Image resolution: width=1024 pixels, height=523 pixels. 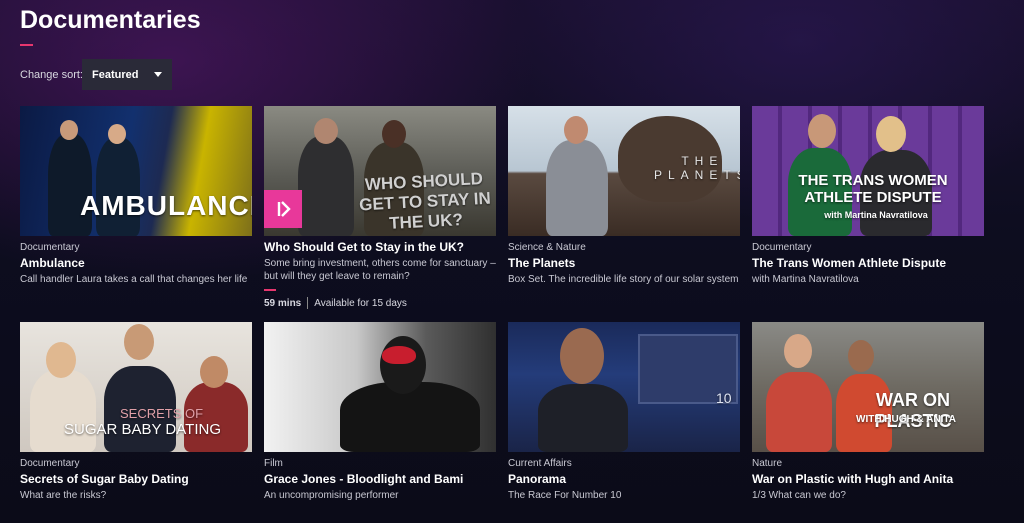 I want to click on thumbnail-title: SUGAR BABY DATING, so click(x=142, y=429).